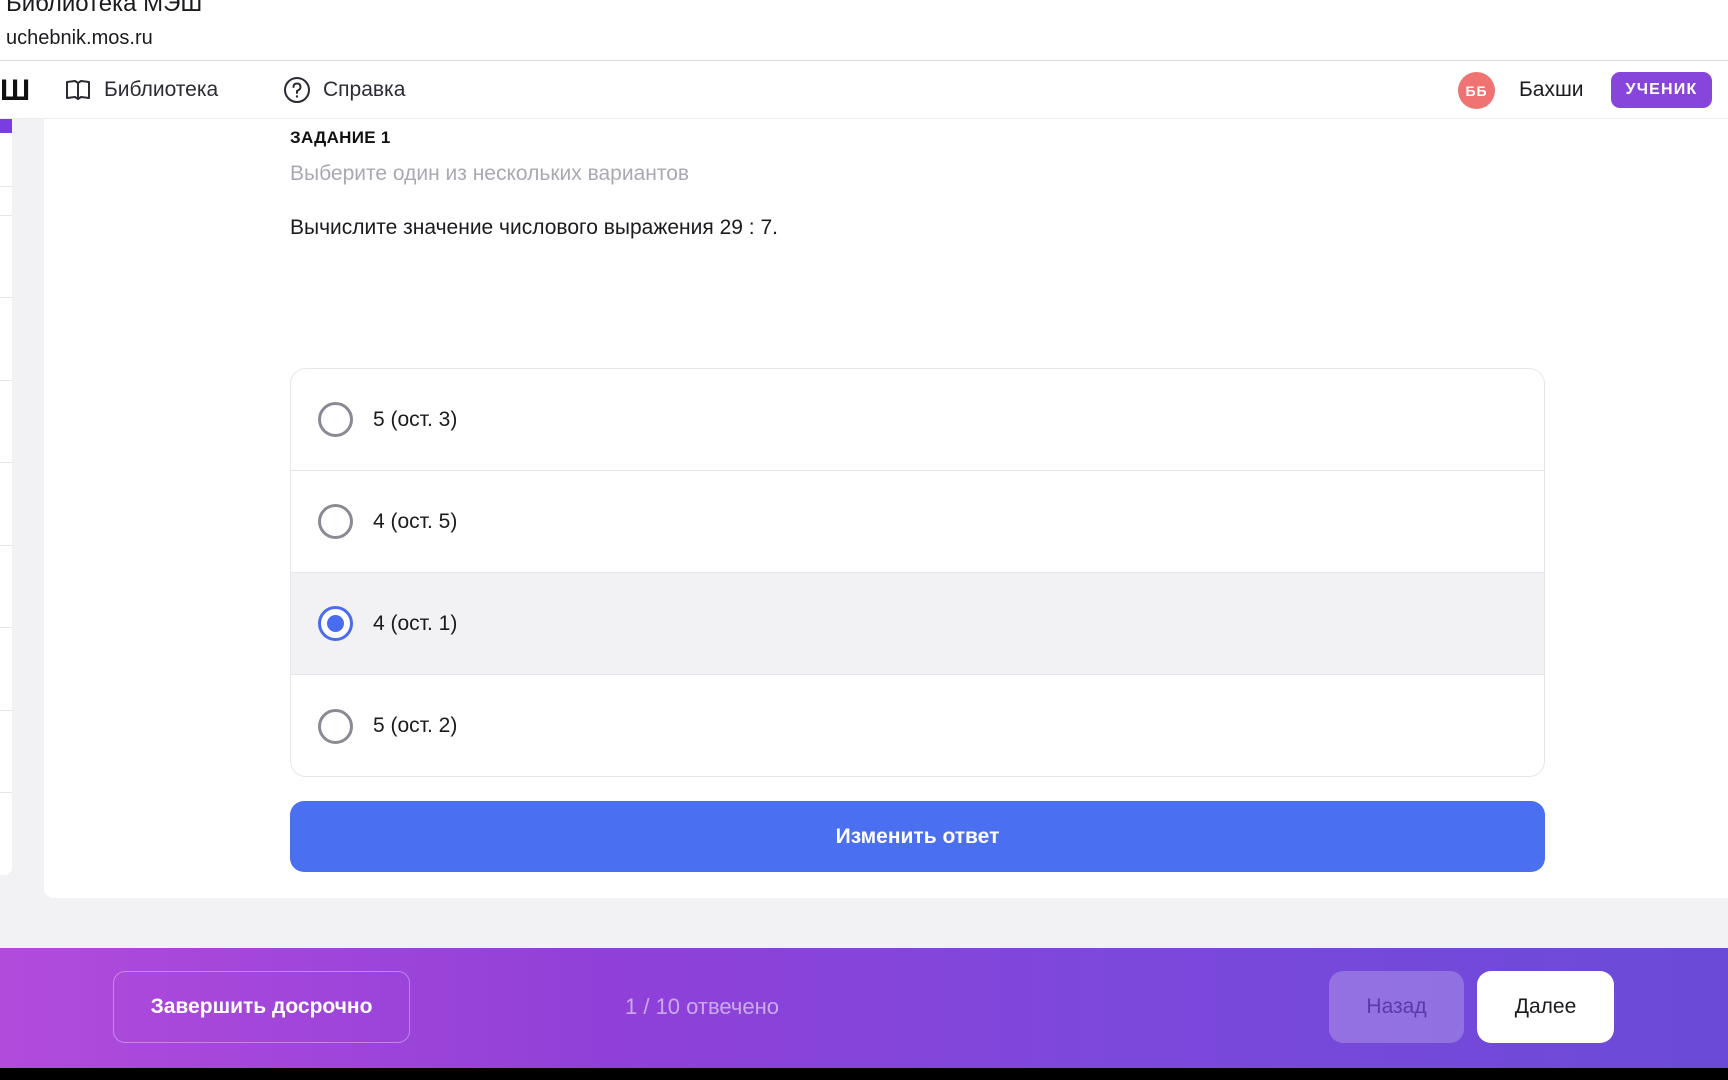  What do you see at coordinates (297, 90) in the screenshot?
I see `help-circle-icon` at bounding box center [297, 90].